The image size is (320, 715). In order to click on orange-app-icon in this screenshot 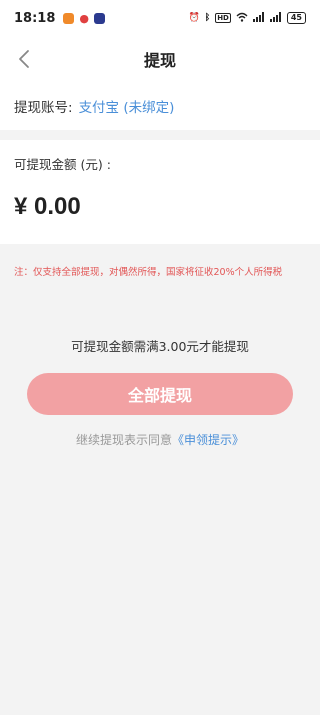, I will do `click(69, 18)`.